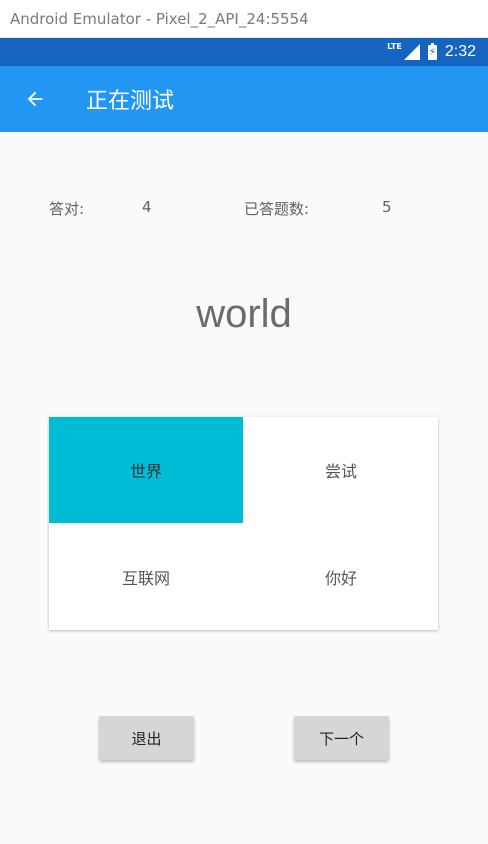 Image resolution: width=488 pixels, height=844 pixels. What do you see at coordinates (244, 314) in the screenshot?
I see `question-word: world` at bounding box center [244, 314].